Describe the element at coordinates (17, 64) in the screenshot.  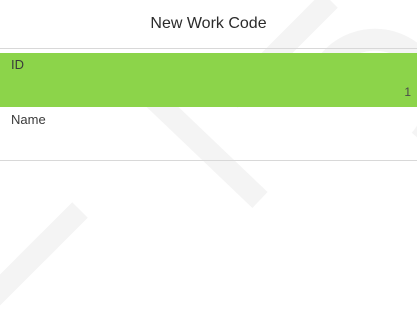
I see `field-label-id: ID` at that location.